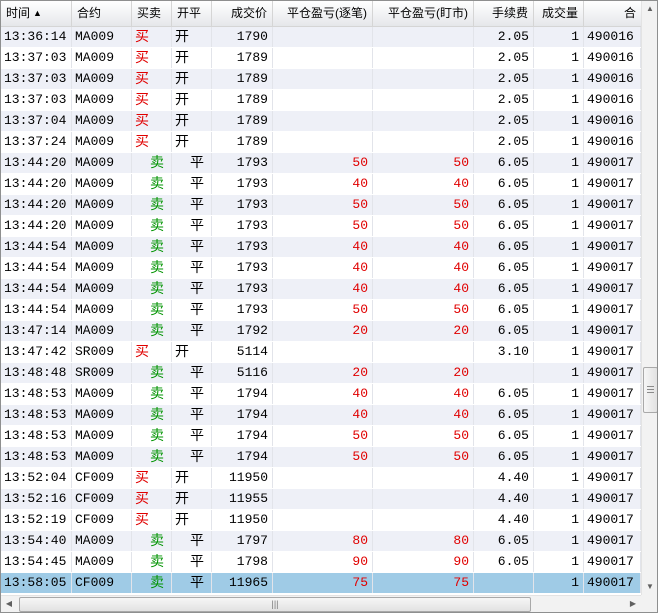 The width and height of the screenshot is (658, 613). I want to click on scroll-right-arrow-icon: ▶, so click(633, 604).